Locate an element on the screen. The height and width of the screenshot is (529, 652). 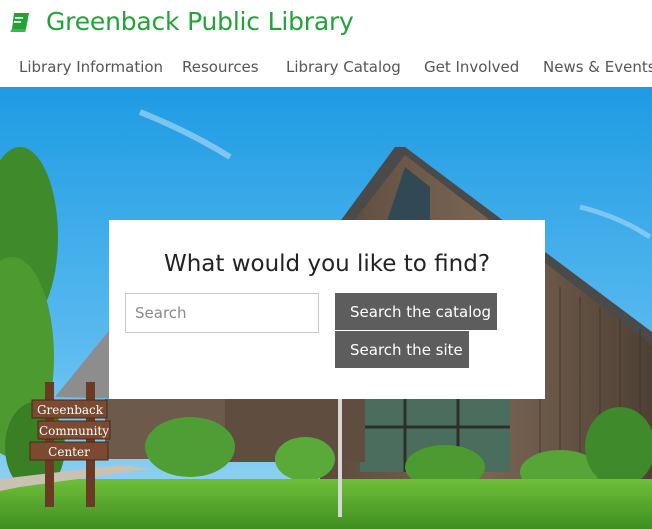
search-site-button: Search the site is located at coordinates (402, 349).